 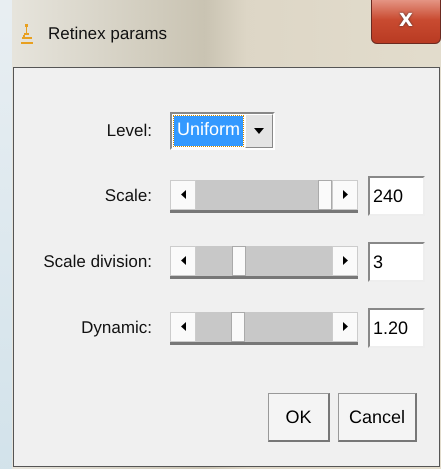 I want to click on window-title: Retinex params, so click(x=108, y=34).